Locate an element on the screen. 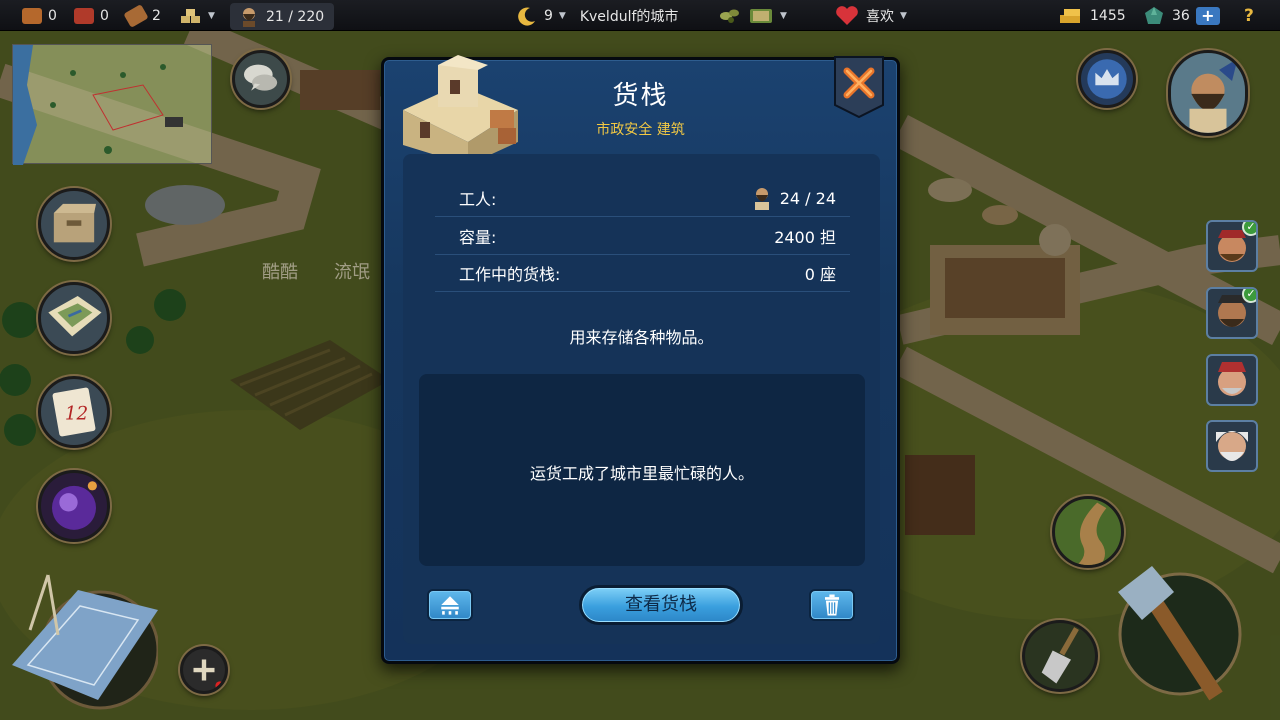 Image resolution: width=1280 pixels, height=720 pixels. help-icon: ? is located at coordinates (1249, 15).